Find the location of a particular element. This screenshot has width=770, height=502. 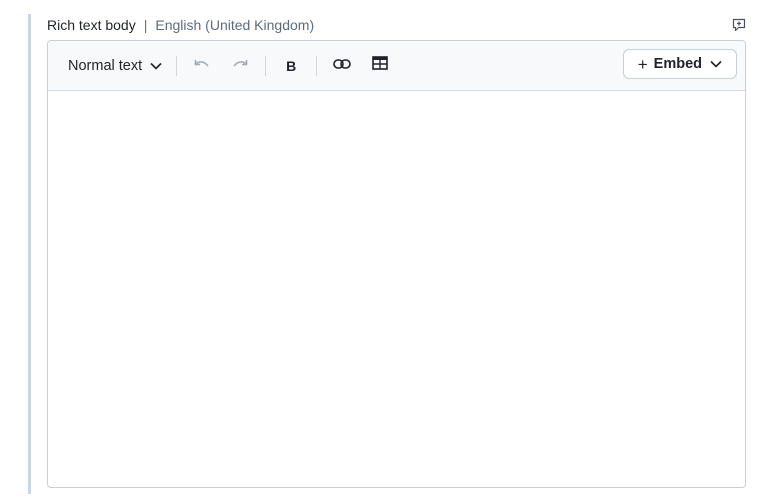

field-name: Rich text body is located at coordinates (91, 25).